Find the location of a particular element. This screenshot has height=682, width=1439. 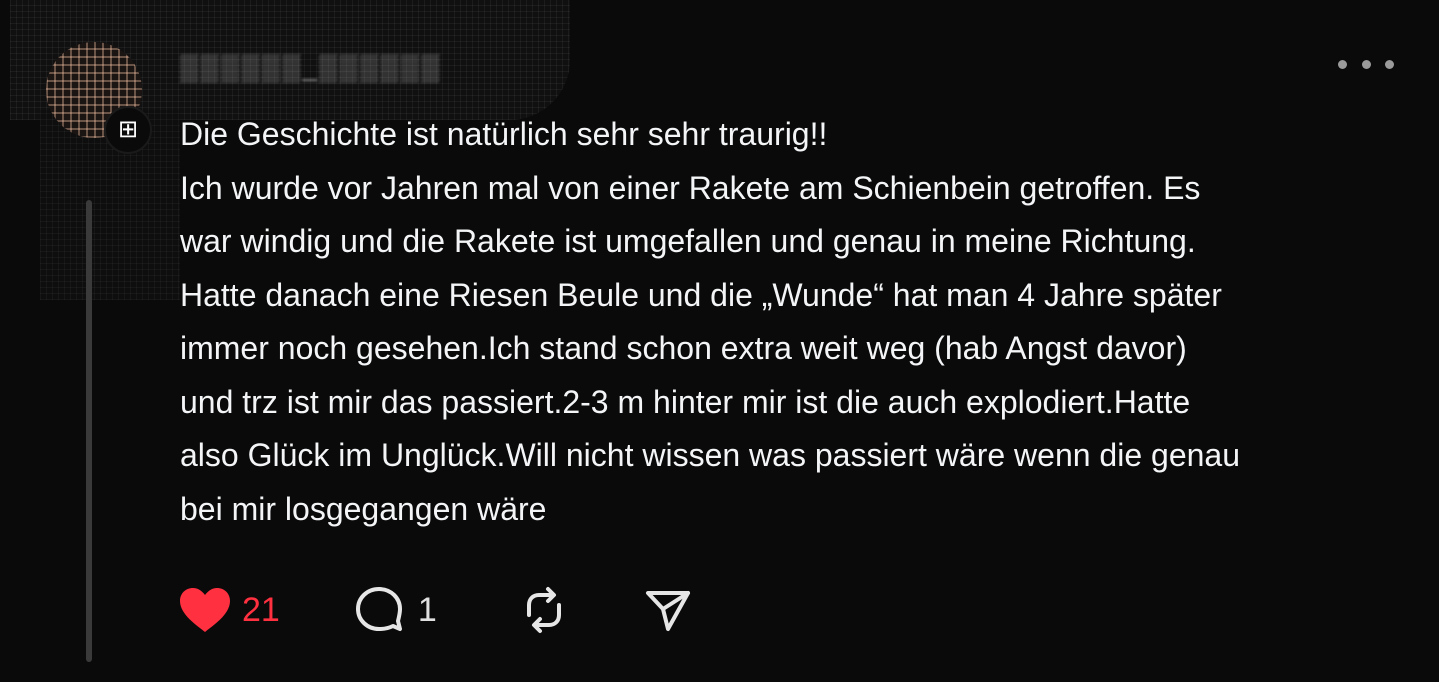

username: ▒▒▒▒▒▒_▒▒▒▒▒▒ is located at coordinates (311, 67).